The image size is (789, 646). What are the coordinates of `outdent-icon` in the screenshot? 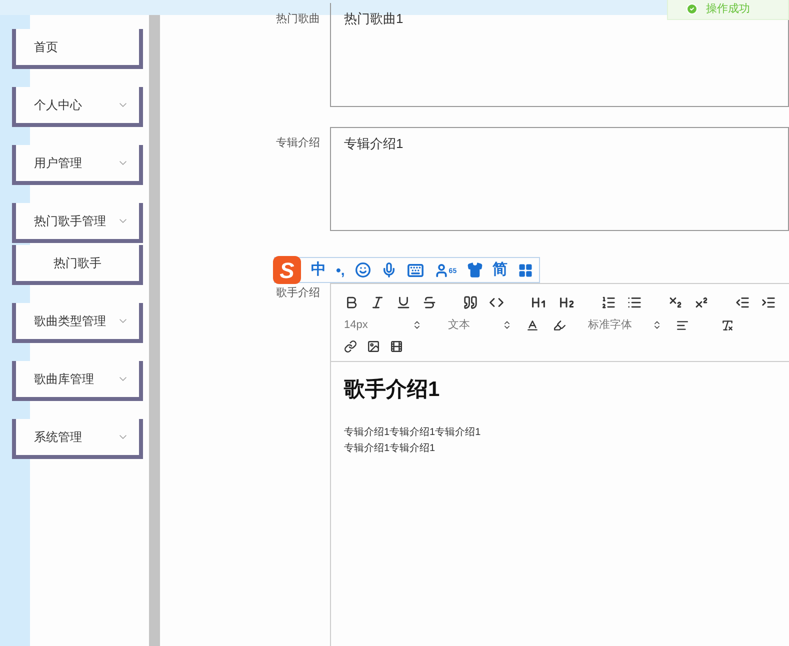 It's located at (742, 302).